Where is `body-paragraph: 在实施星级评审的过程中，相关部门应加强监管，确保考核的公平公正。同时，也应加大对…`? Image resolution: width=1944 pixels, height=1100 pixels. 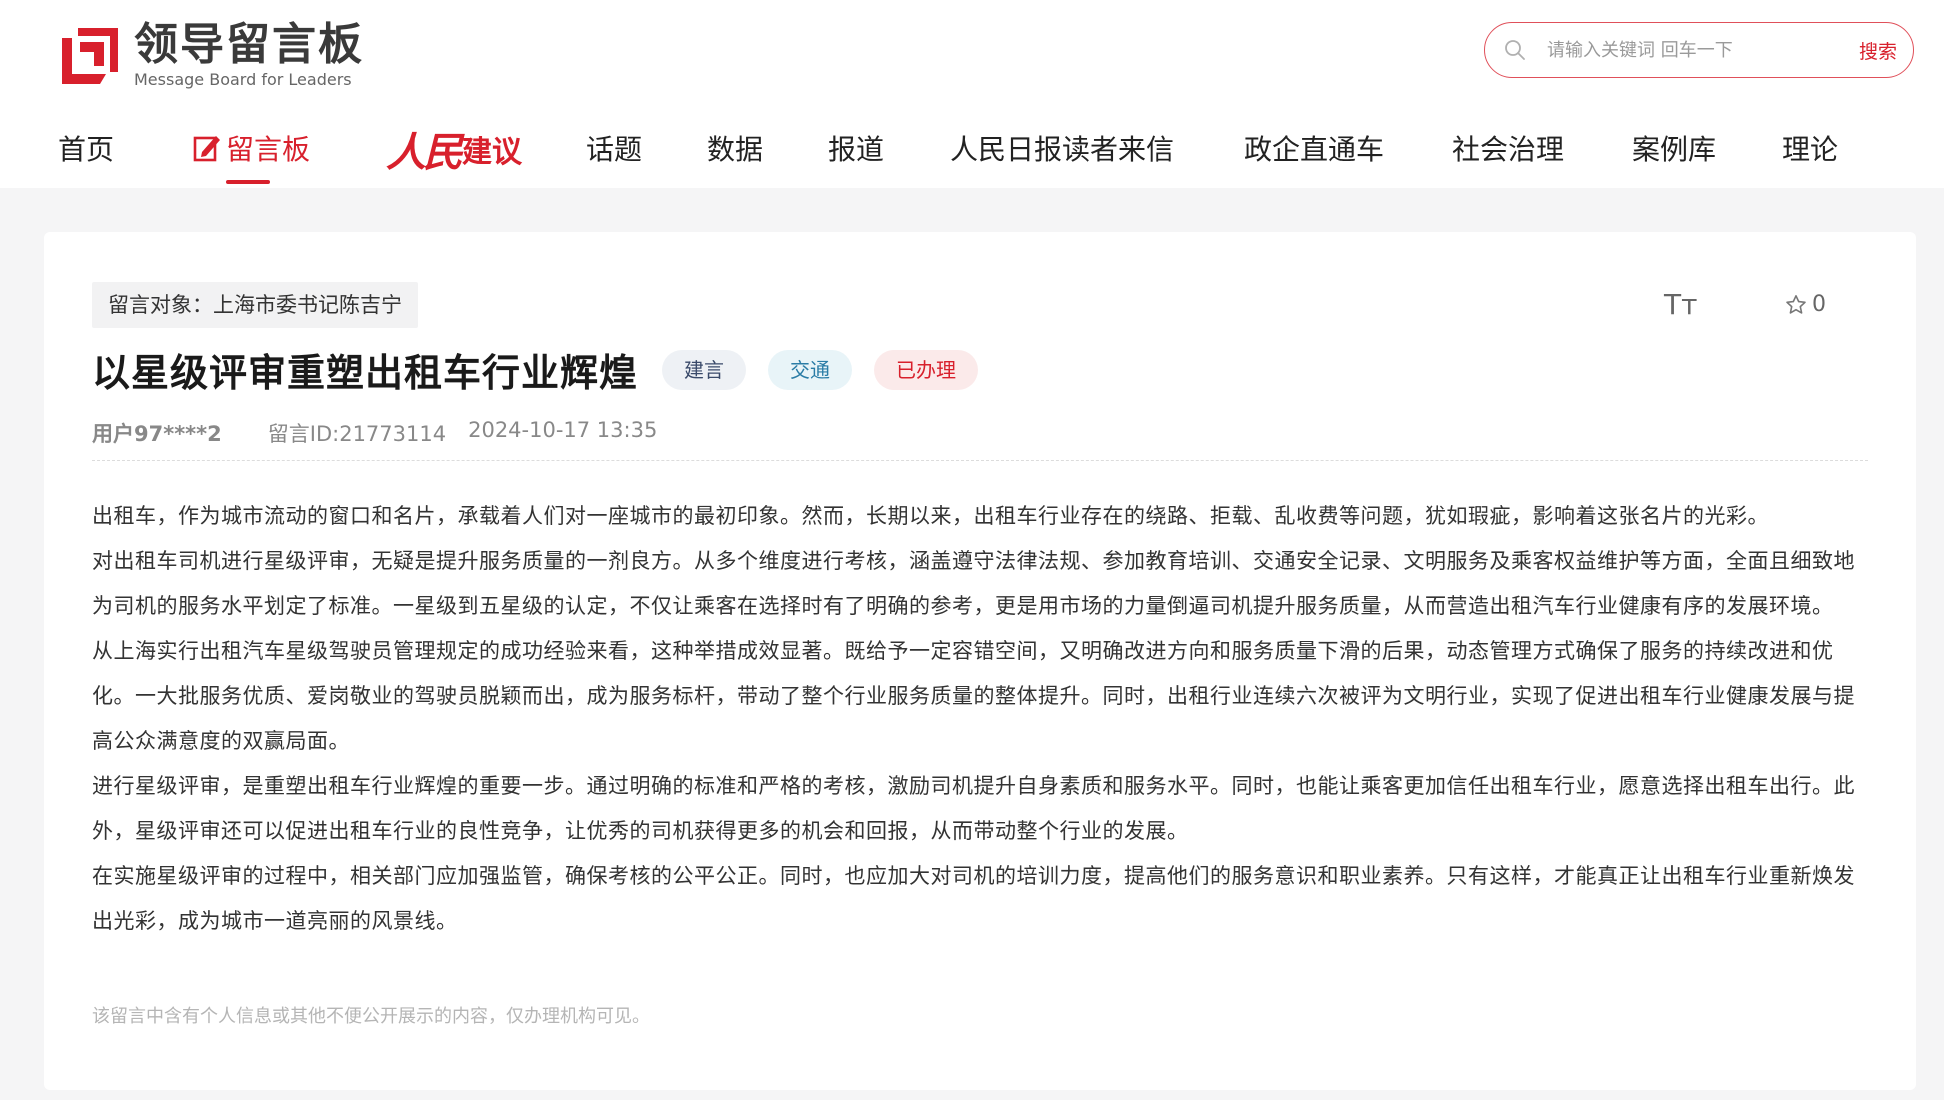 body-paragraph: 在实施星级评审的过程中，相关部门应加强监管，确保考核的公平公正。同时，也应加大对… is located at coordinates (973, 898).